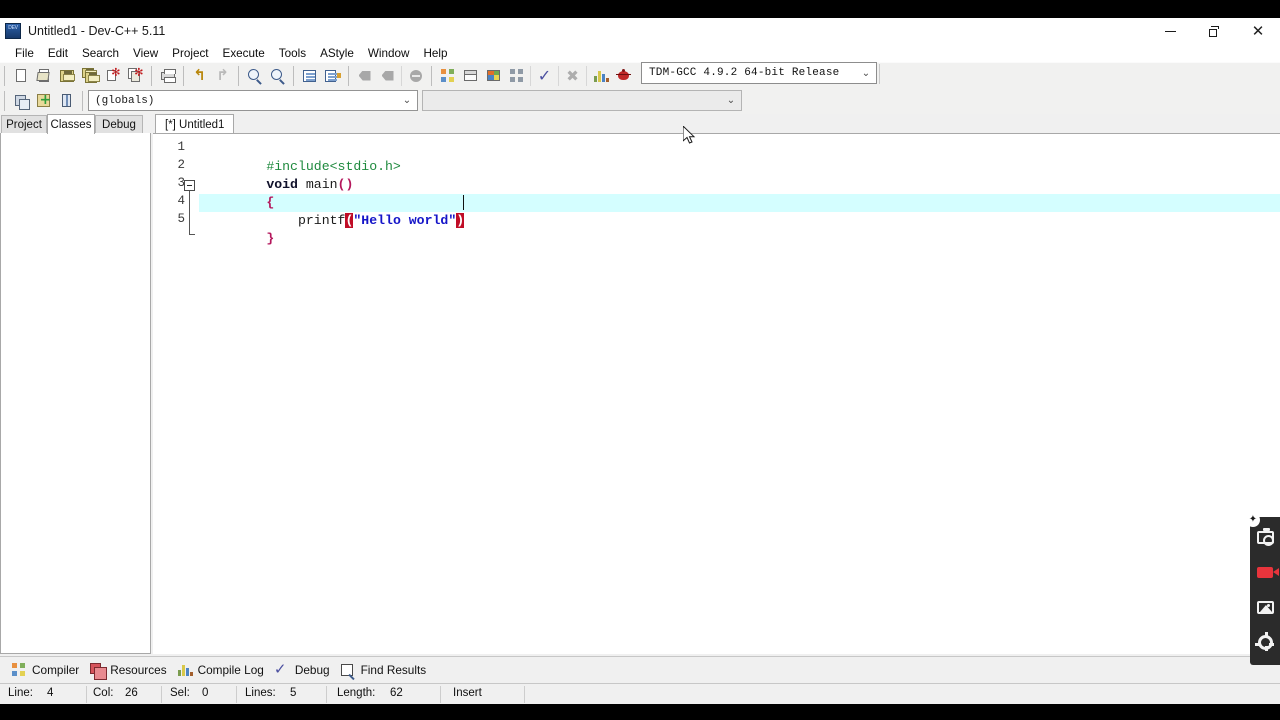 The image size is (1280, 720). I want to click on redo-button: ↱, so click(222, 76).